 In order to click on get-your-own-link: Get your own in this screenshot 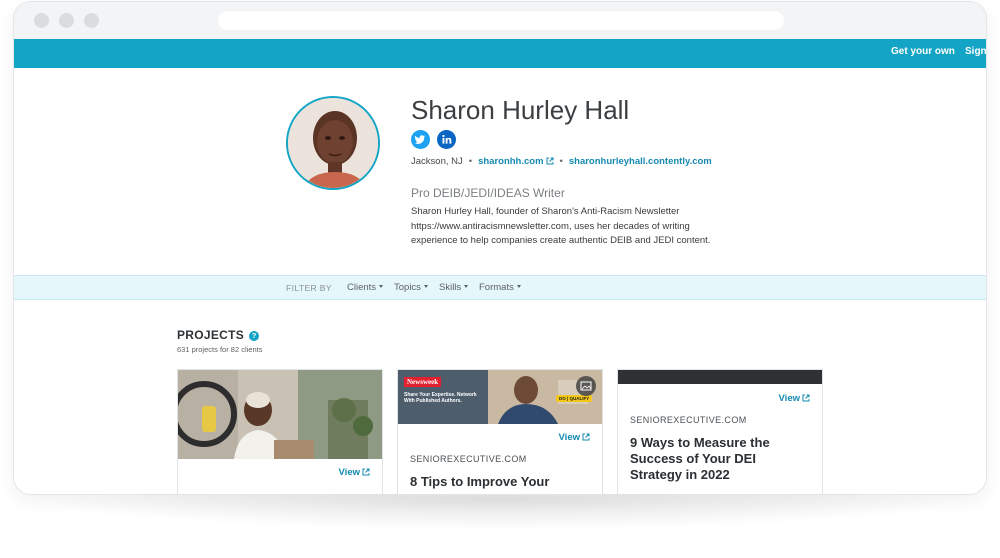, I will do `click(923, 51)`.